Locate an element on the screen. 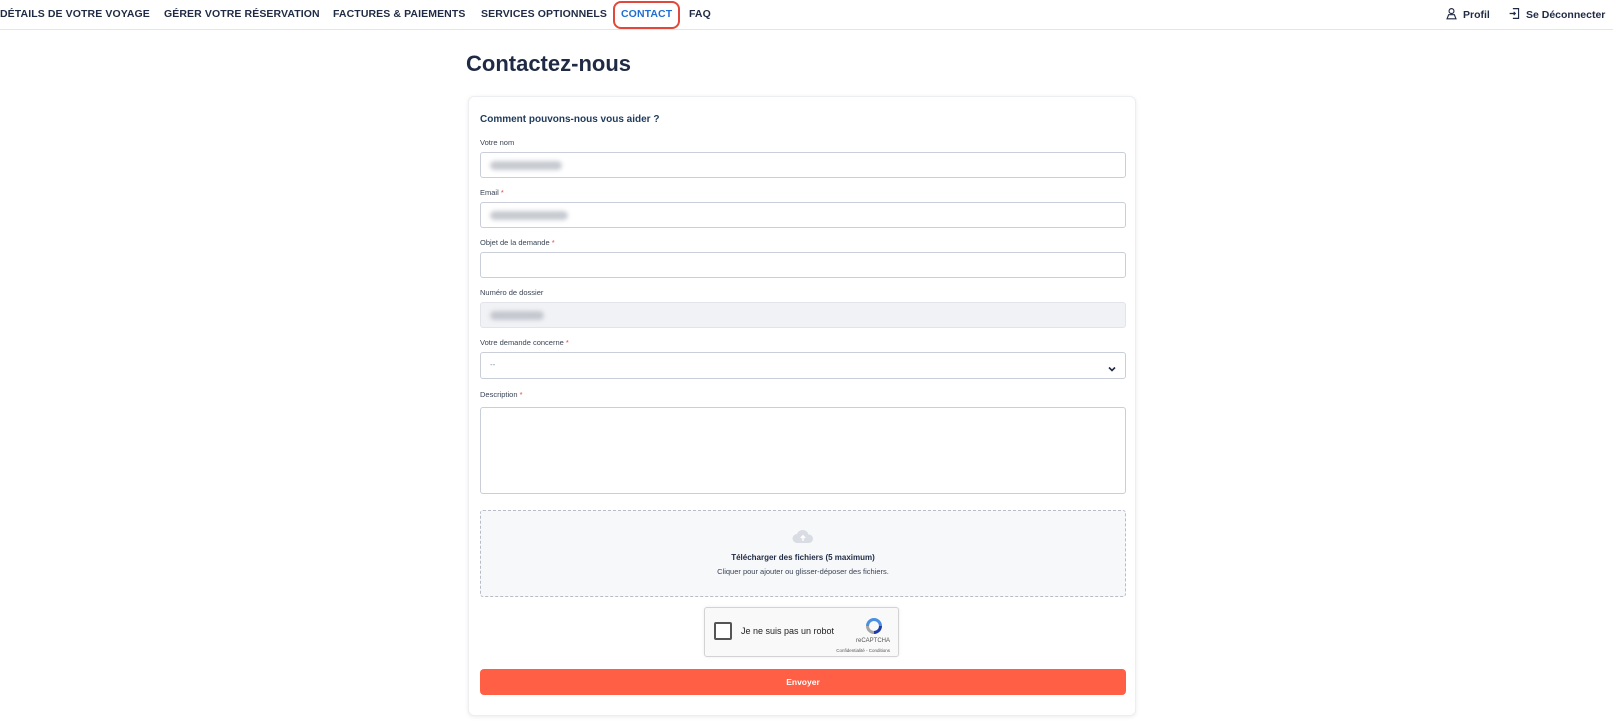  concern-label: Votre demande concerne * is located at coordinates (524, 342).